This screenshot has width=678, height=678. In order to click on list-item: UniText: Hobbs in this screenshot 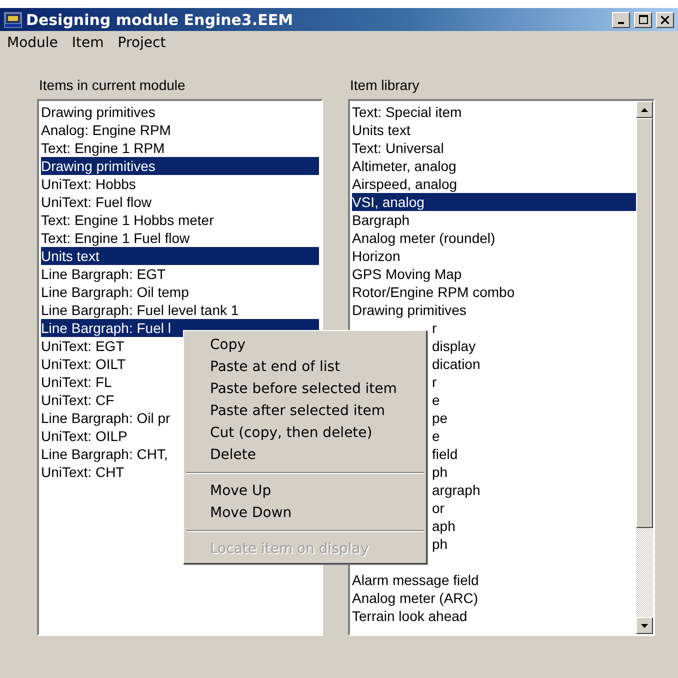, I will do `click(180, 184)`.